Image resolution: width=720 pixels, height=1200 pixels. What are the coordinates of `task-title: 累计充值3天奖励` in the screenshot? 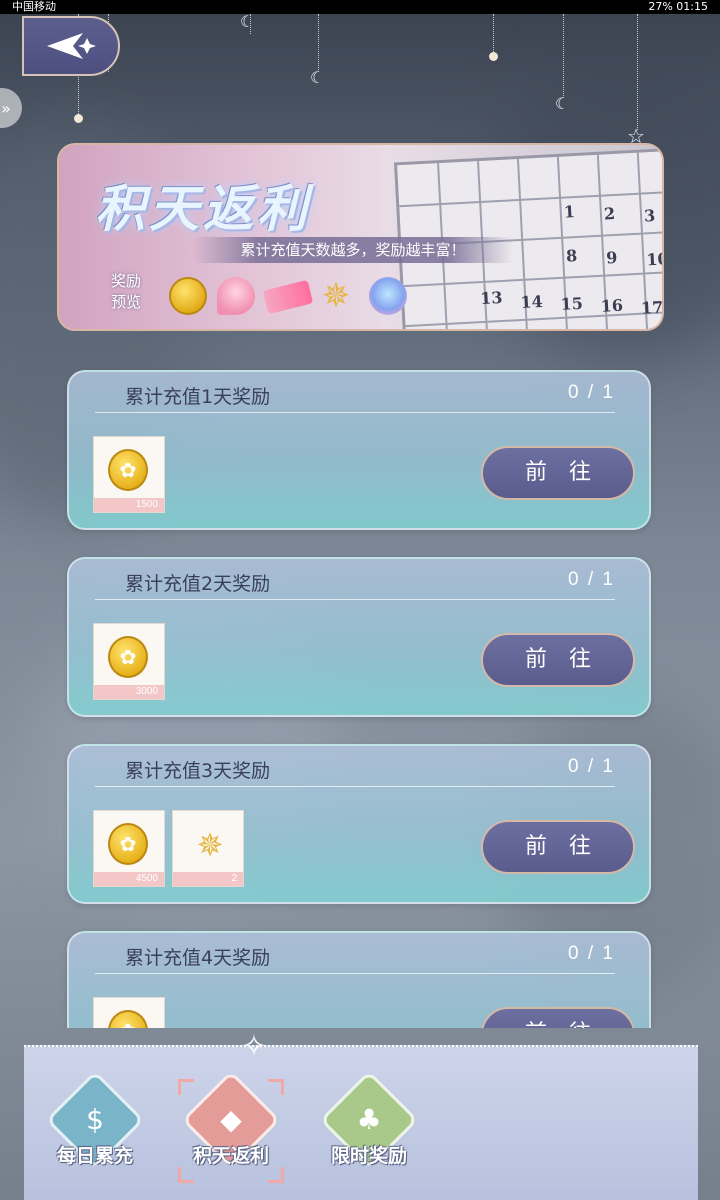 It's located at (198, 771).